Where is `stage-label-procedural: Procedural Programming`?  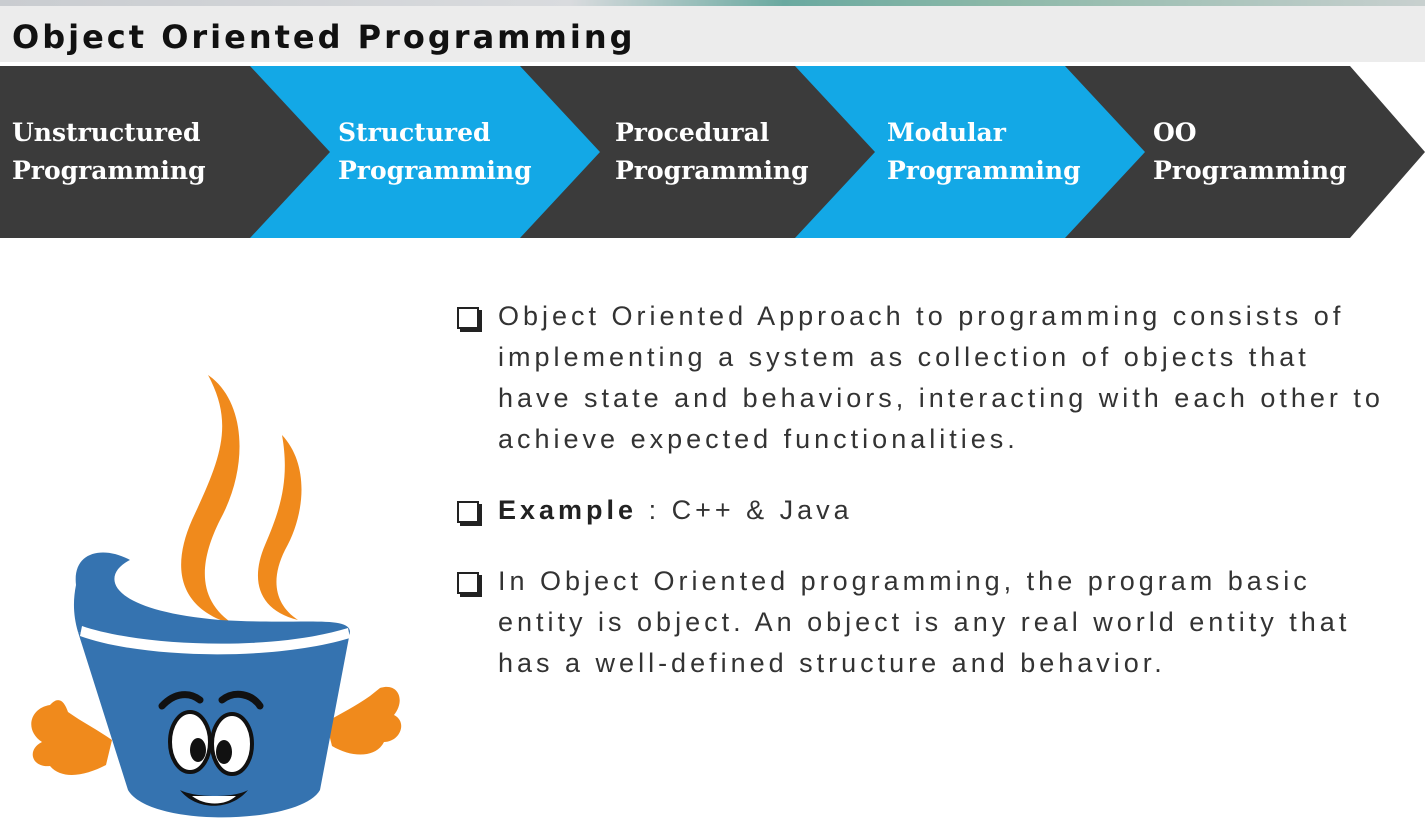 stage-label-procedural: Procedural Programming is located at coordinates (712, 152).